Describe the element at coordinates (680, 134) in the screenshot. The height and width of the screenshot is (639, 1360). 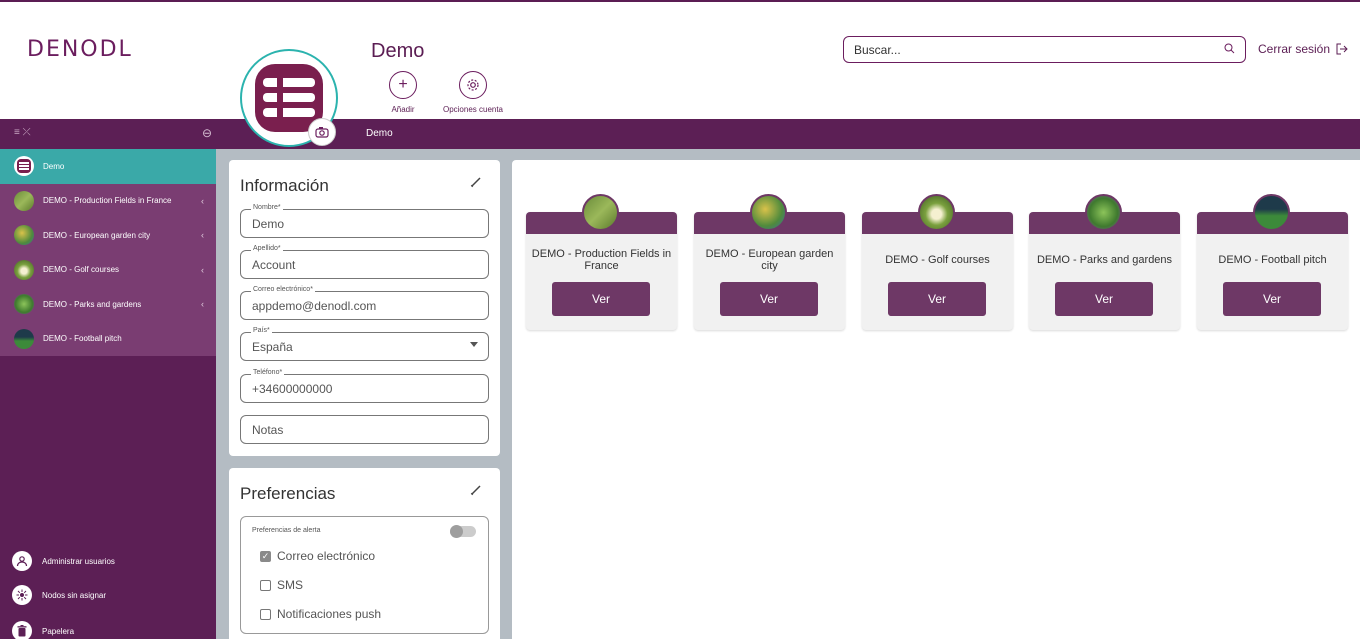
I see `top-bar: ≡ ⤫ ⊖ Demo` at that location.